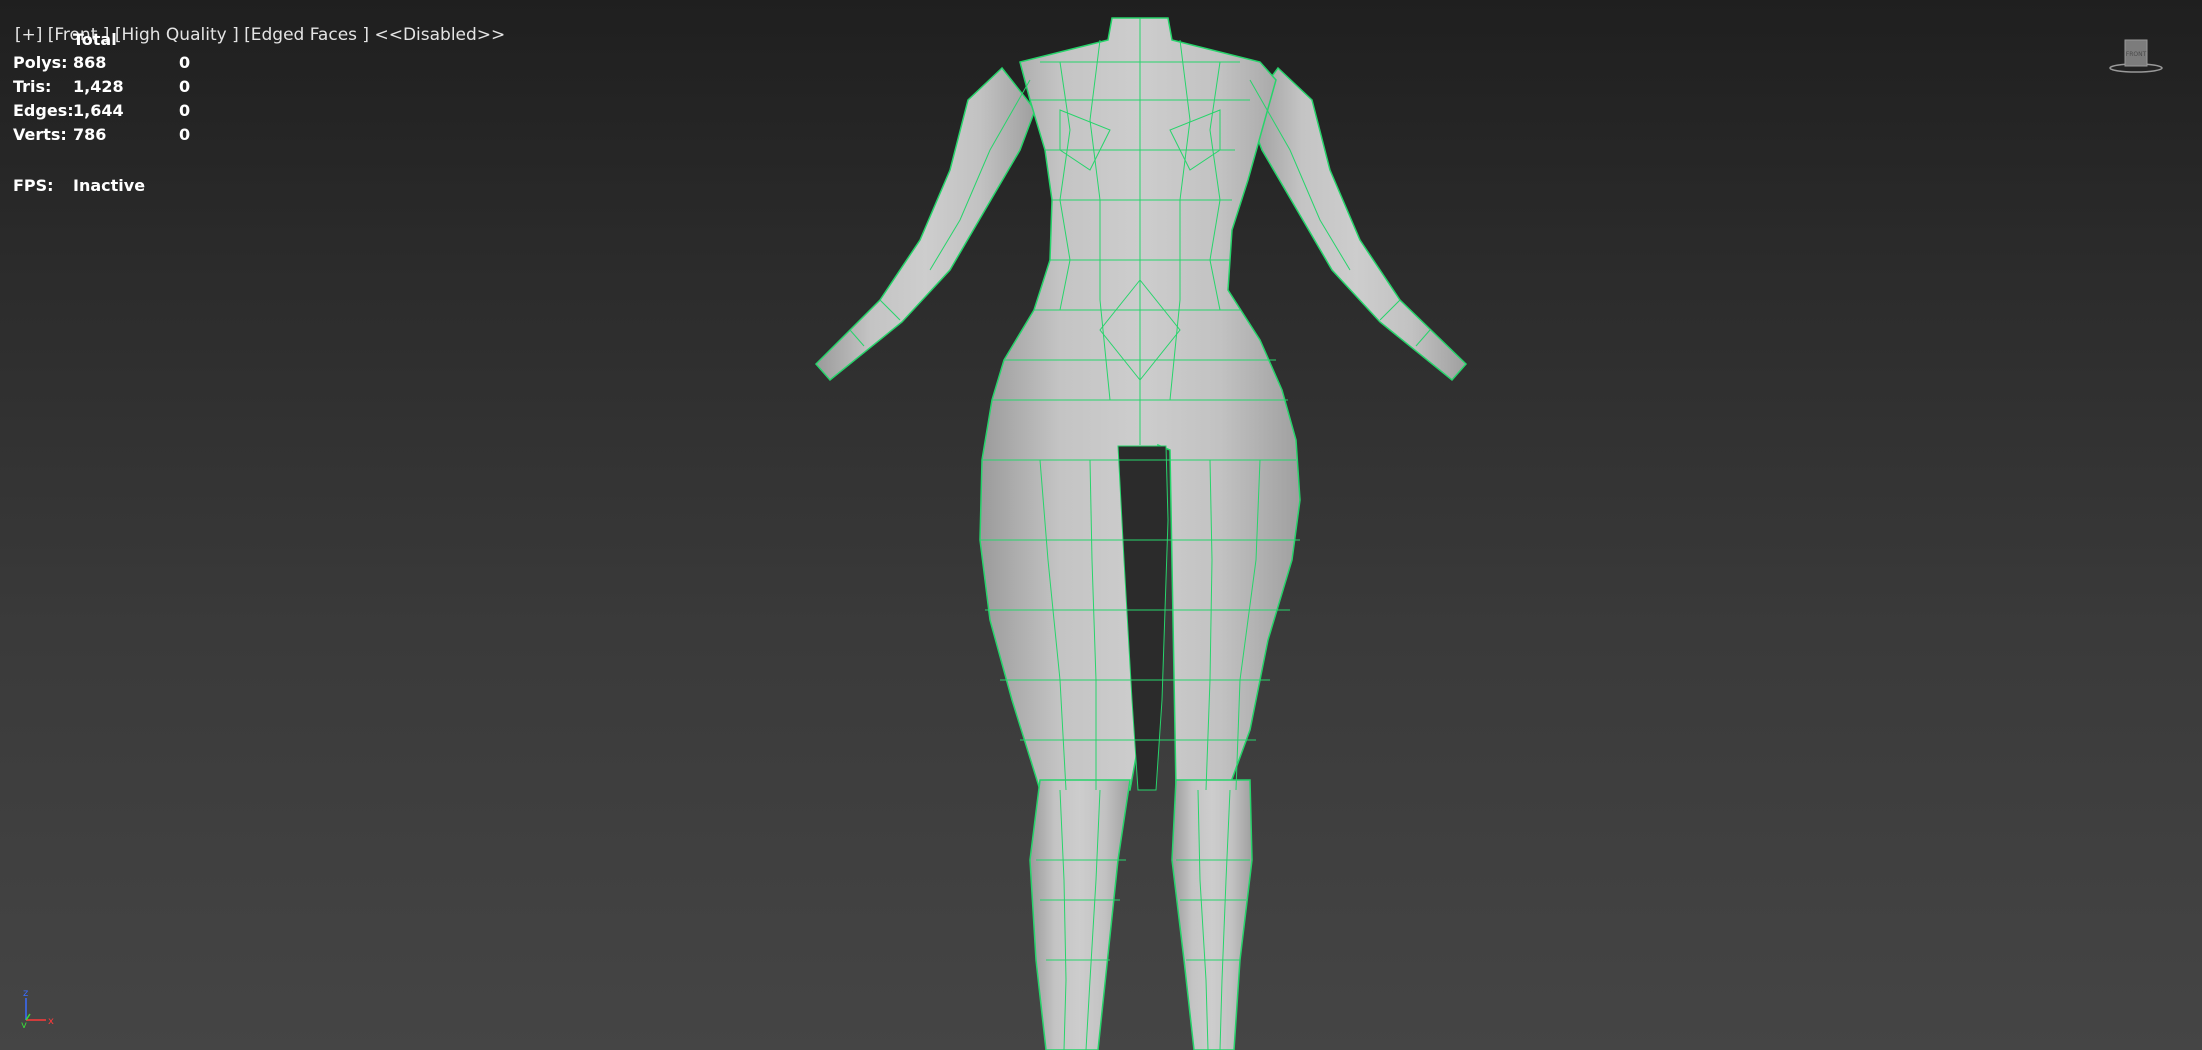  What do you see at coordinates (33, 185) in the screenshot?
I see `fps-label: FPS:` at bounding box center [33, 185].